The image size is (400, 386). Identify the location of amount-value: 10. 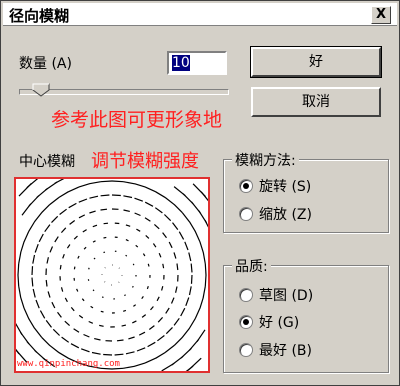
(181, 63).